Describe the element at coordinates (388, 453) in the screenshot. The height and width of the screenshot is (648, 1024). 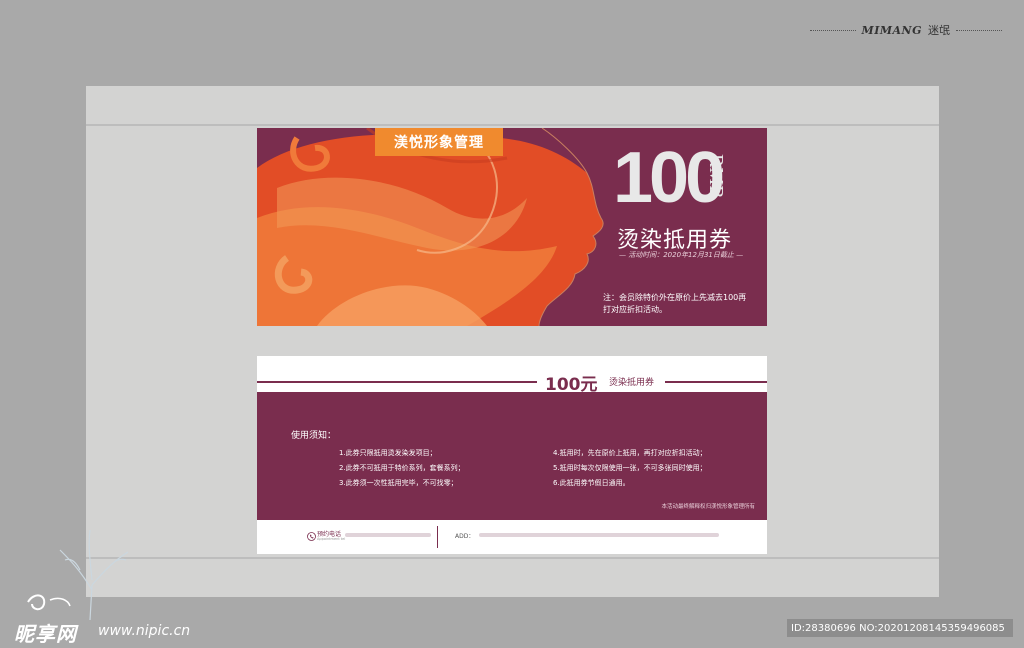
I see `rule-item: 1.此券只限抵用烫发染发项目；` at that location.